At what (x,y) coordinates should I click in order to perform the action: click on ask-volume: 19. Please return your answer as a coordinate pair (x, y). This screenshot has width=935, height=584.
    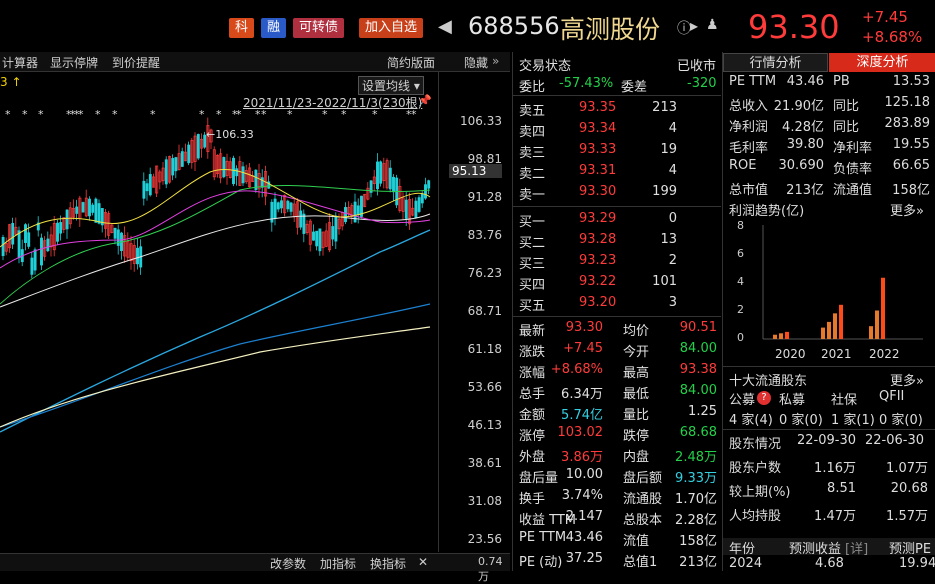
    Looking at the image, I should click on (668, 149).